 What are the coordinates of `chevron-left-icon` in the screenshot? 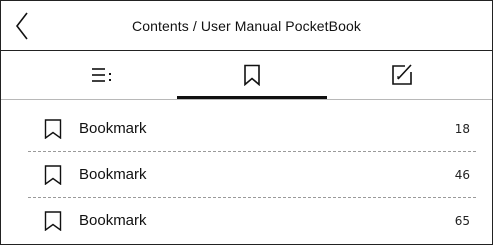 It's located at (21, 26).